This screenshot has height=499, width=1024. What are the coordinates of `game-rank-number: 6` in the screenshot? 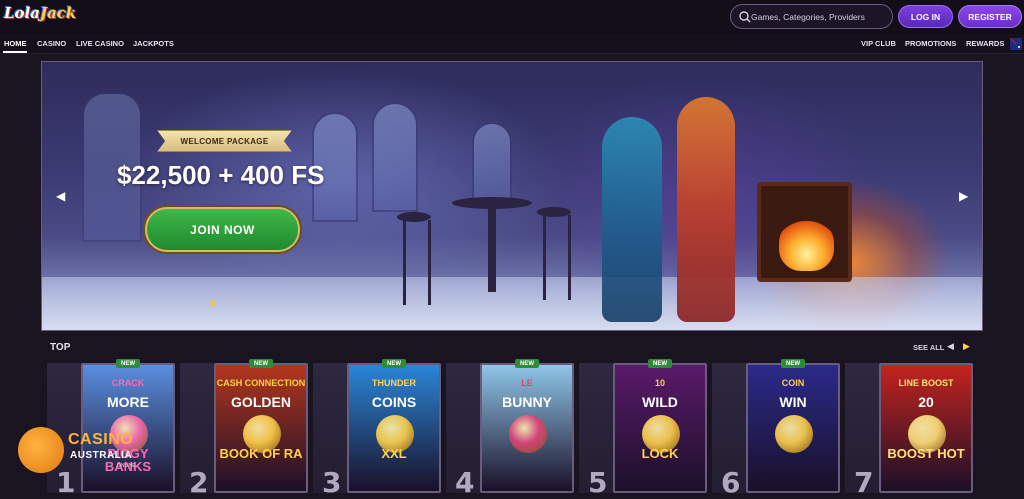 It's located at (731, 482).